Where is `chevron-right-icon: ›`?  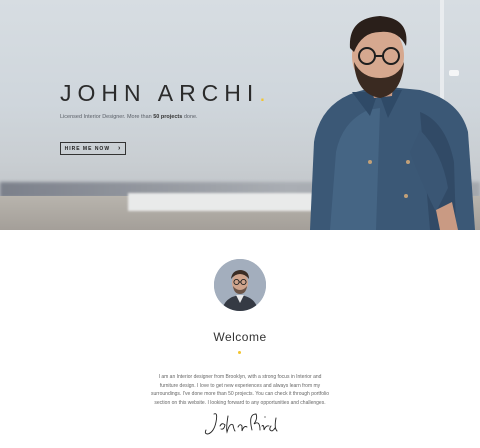 chevron-right-icon: › is located at coordinates (120, 148).